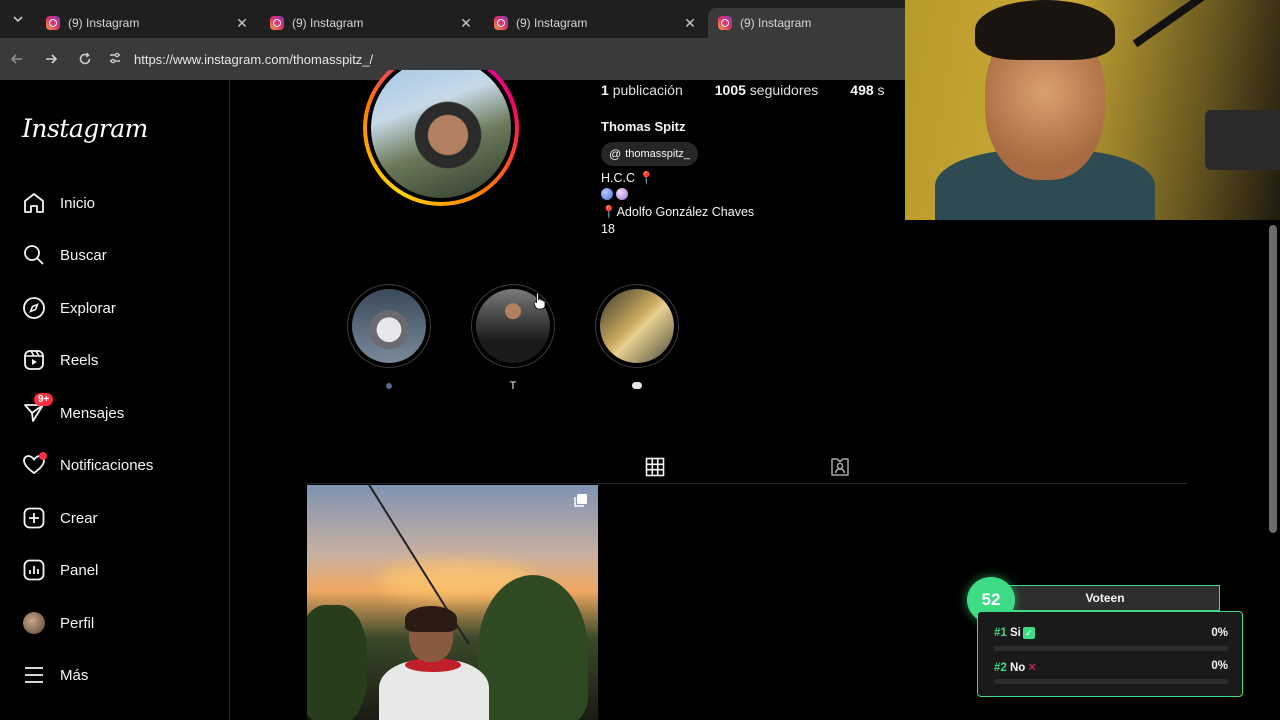  I want to click on stat-following: 498 s, so click(867, 90).